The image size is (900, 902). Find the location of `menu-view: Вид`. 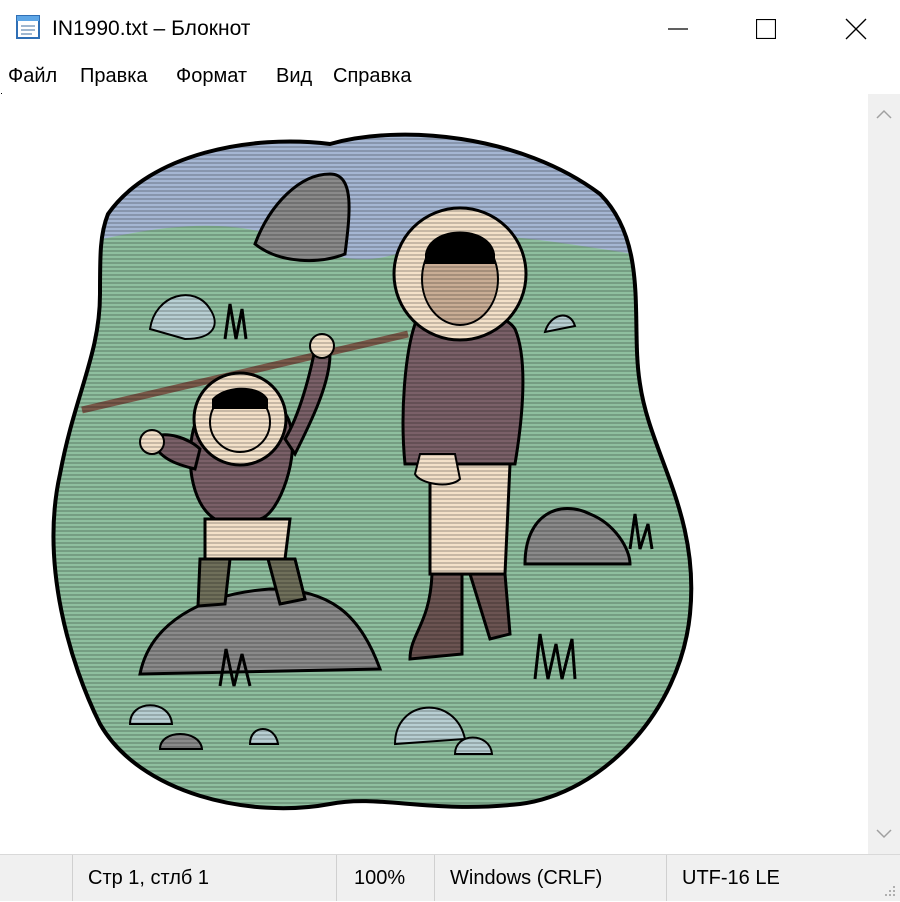

menu-view: Вид is located at coordinates (294, 76).